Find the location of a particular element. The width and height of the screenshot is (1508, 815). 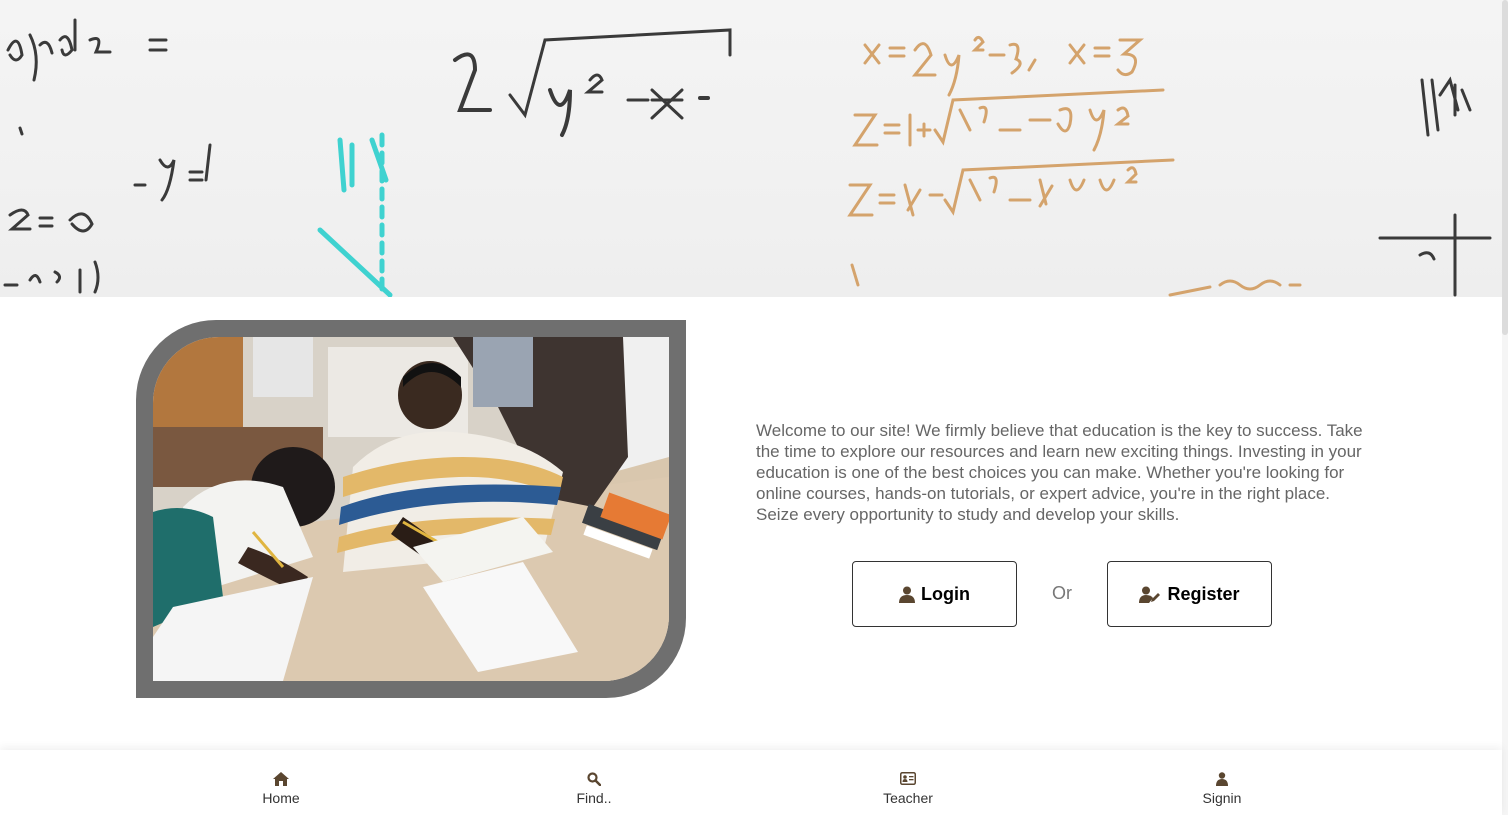

nav-item-teacher: Teacher is located at coordinates (908, 789).